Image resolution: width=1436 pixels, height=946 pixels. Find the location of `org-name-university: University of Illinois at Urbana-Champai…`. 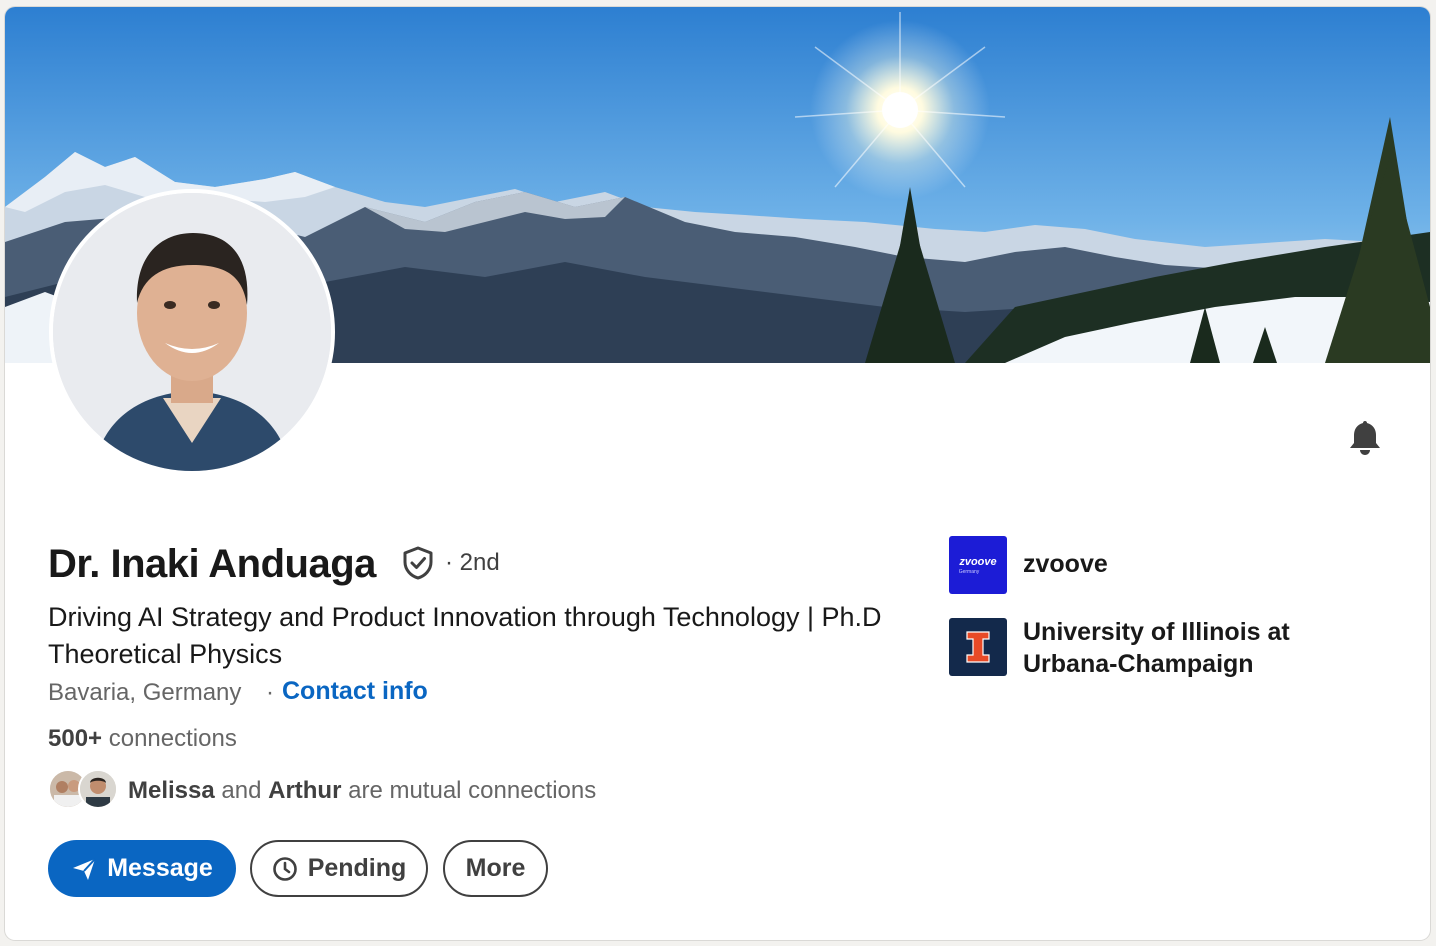

org-name-university: University of Illinois at Urbana-Champai… is located at coordinates (1156, 648).